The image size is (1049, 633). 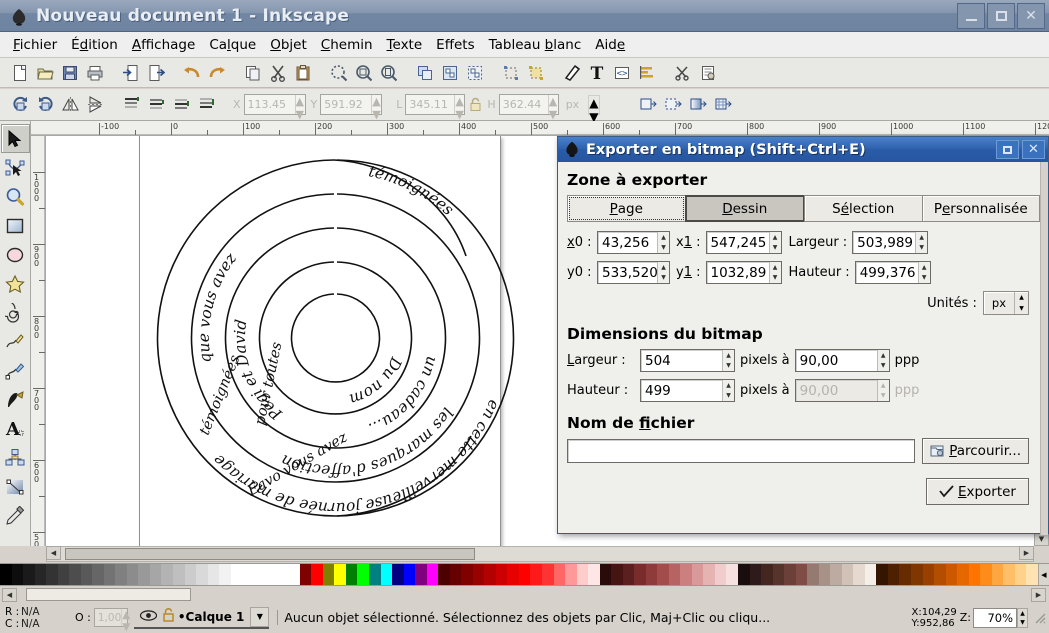 I want to click on area-tab-personnalisee: Pe rsonnalisée, so click(x=980, y=208).